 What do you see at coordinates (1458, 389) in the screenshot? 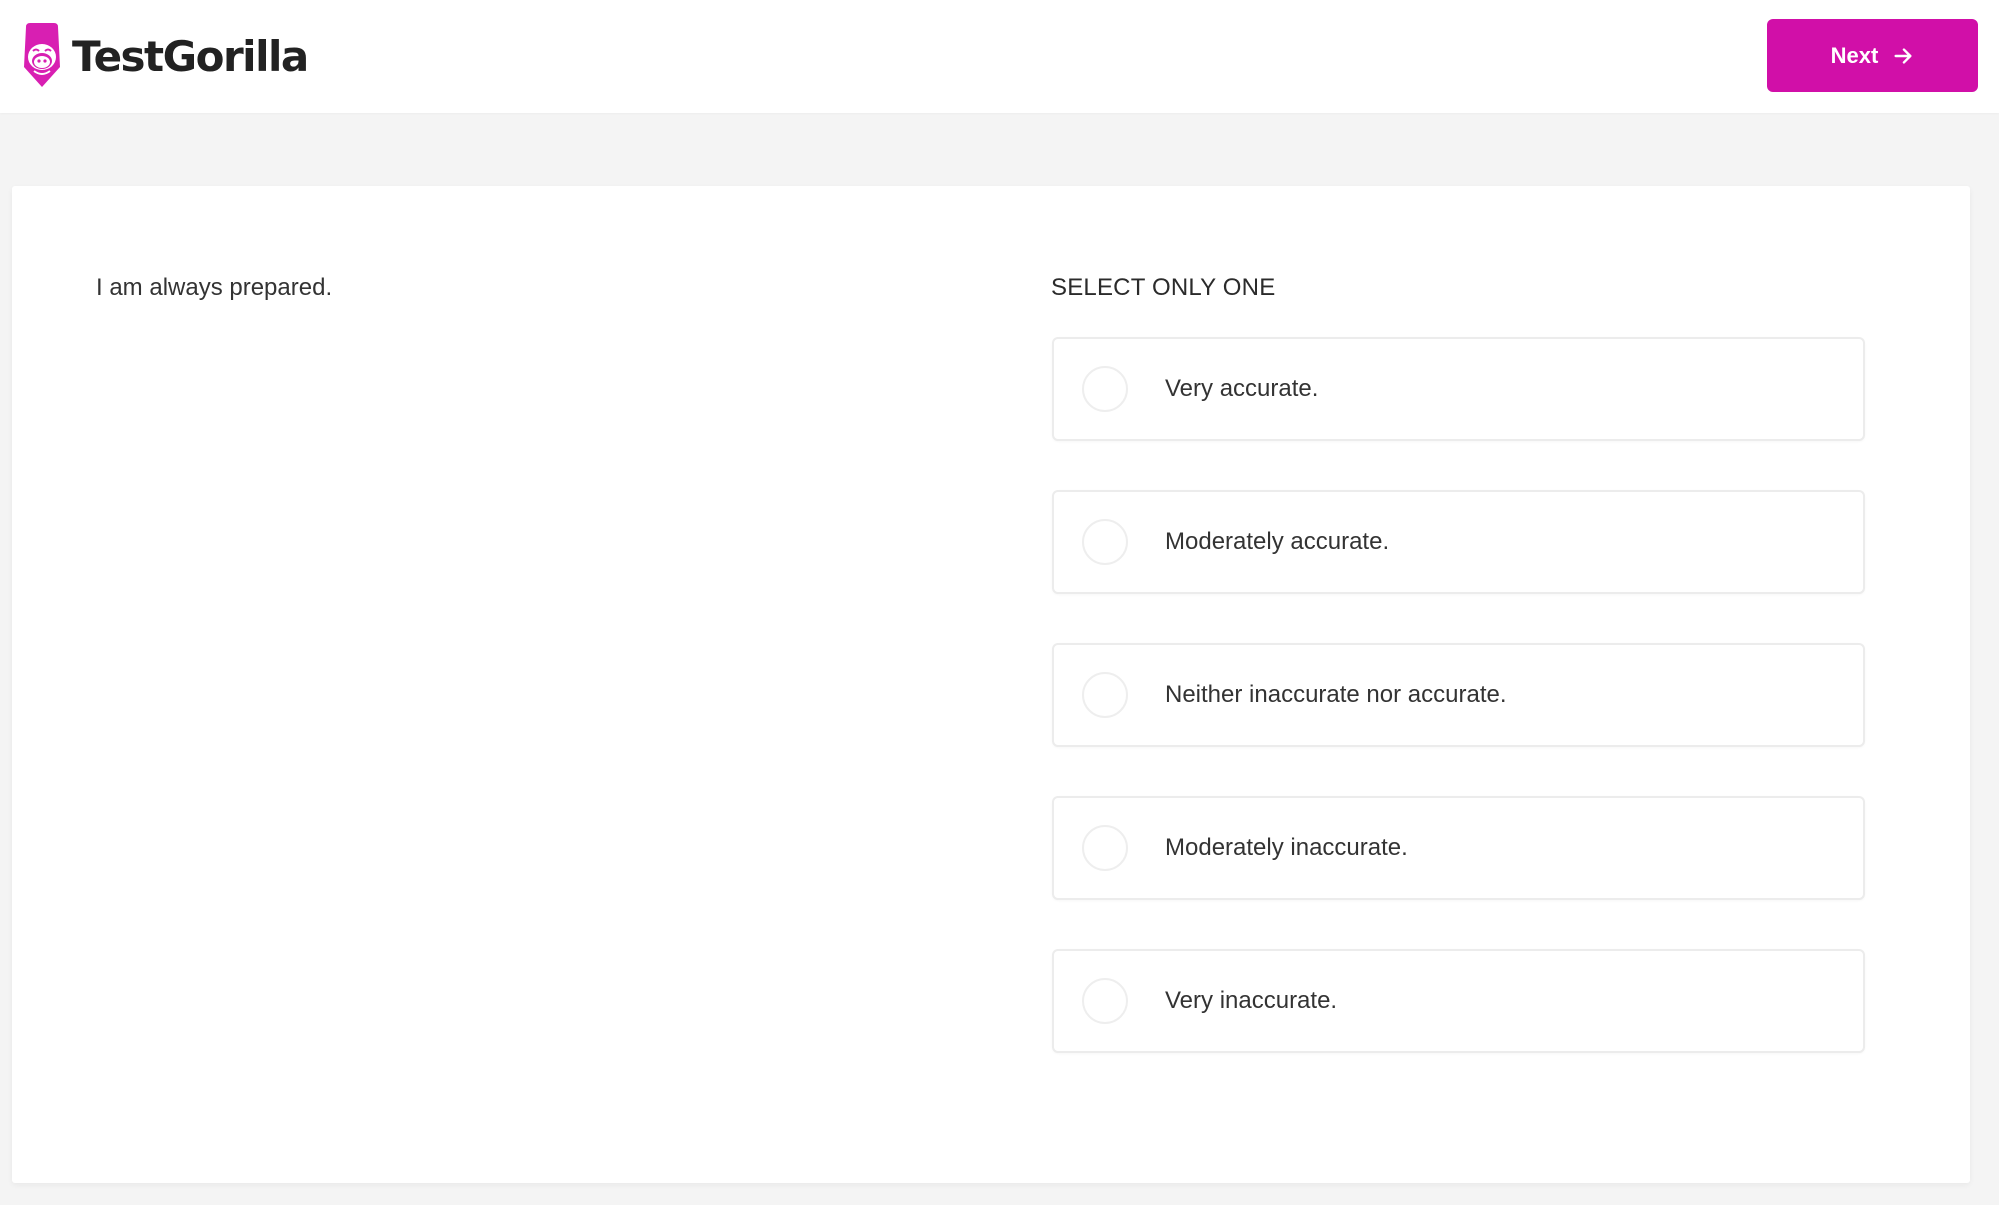
I see `answer-option: Very accurate.` at bounding box center [1458, 389].